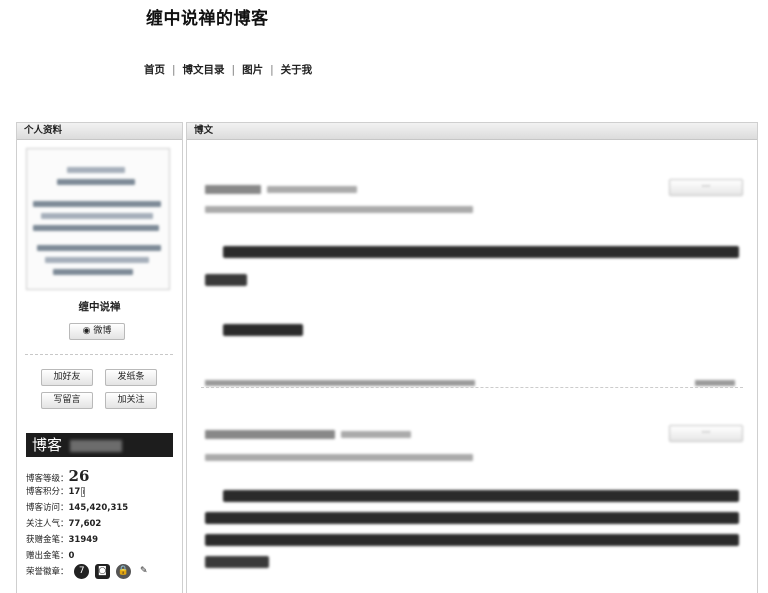  I want to click on profile-name: 缠中说禅, so click(99, 306).